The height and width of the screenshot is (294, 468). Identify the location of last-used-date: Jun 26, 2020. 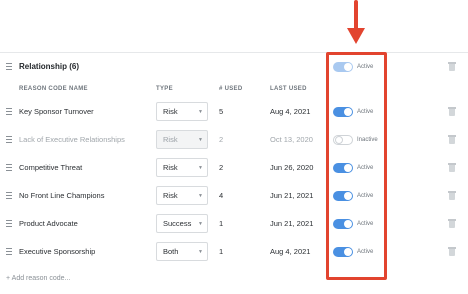
(292, 167).